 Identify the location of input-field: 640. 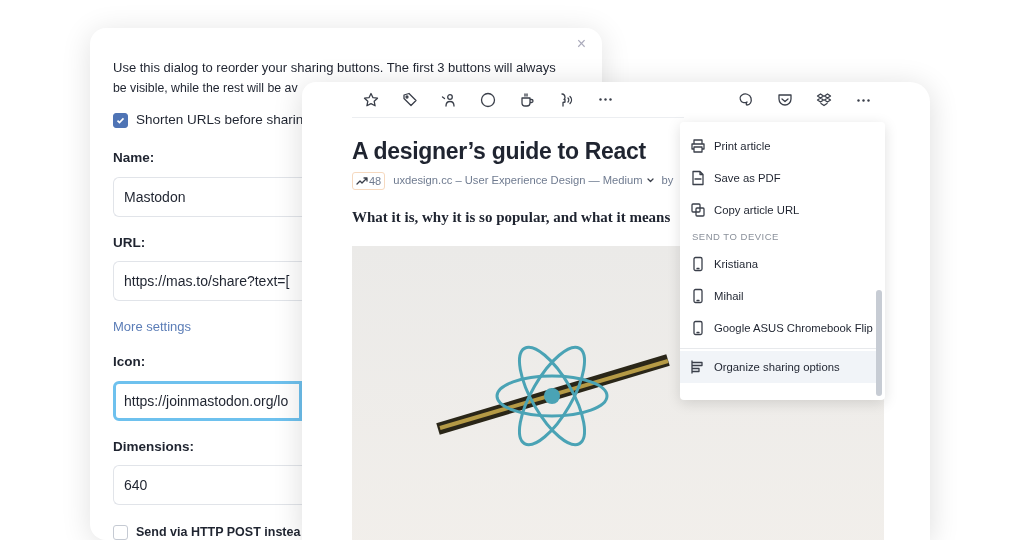
(207, 484).